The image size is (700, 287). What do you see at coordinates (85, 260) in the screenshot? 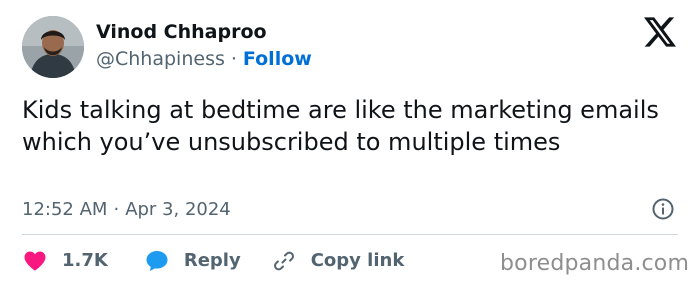
I see `like-count: 1.7K` at bounding box center [85, 260].